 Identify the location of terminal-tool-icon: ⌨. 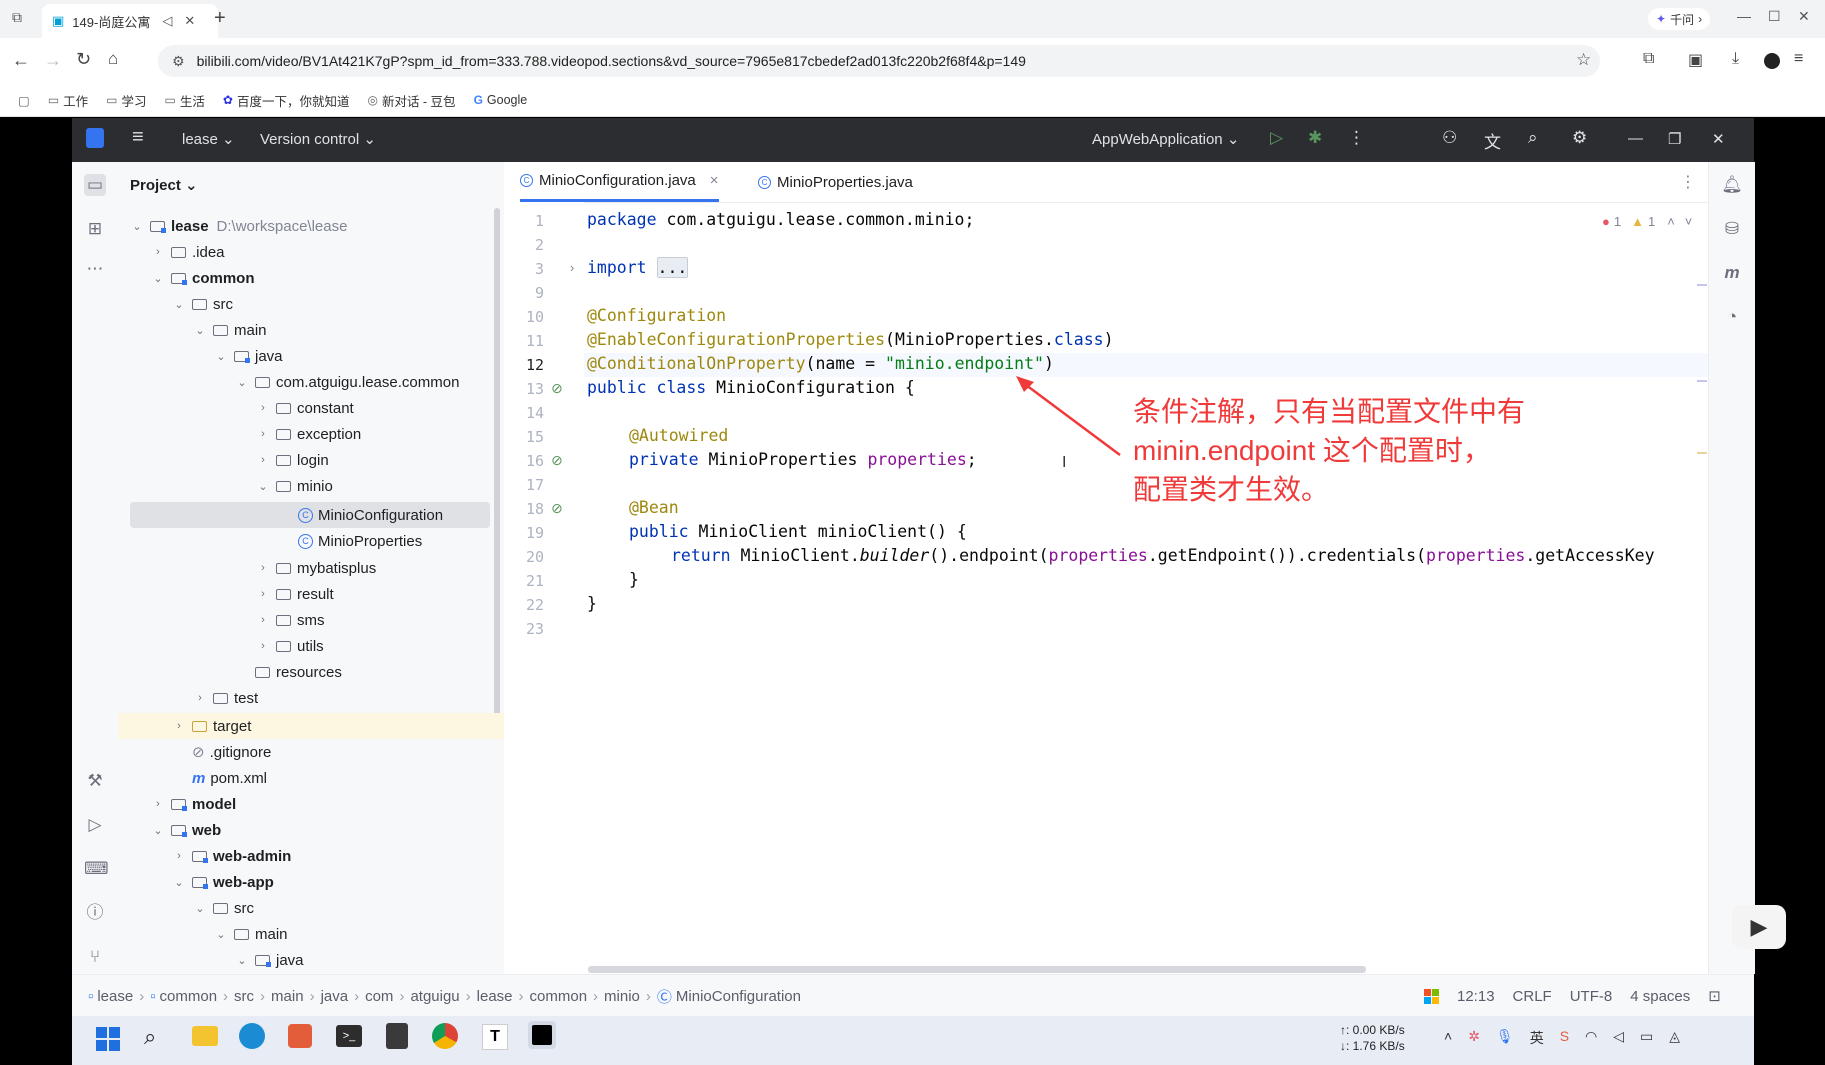
(96, 869).